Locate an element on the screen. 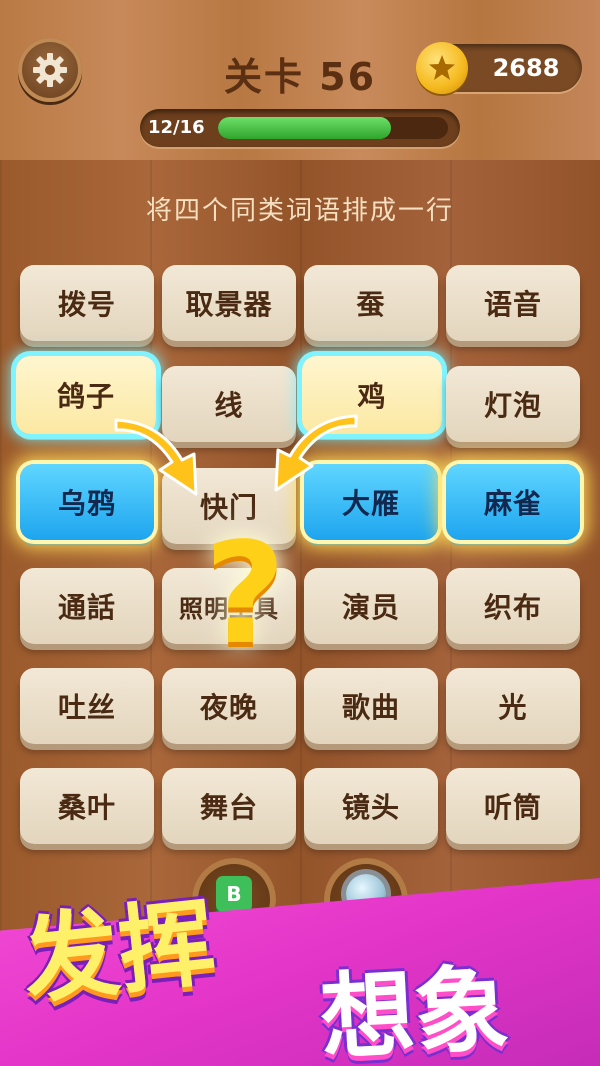 The image size is (600, 1066). level-progress: 12/16 is located at coordinates (300, 128).